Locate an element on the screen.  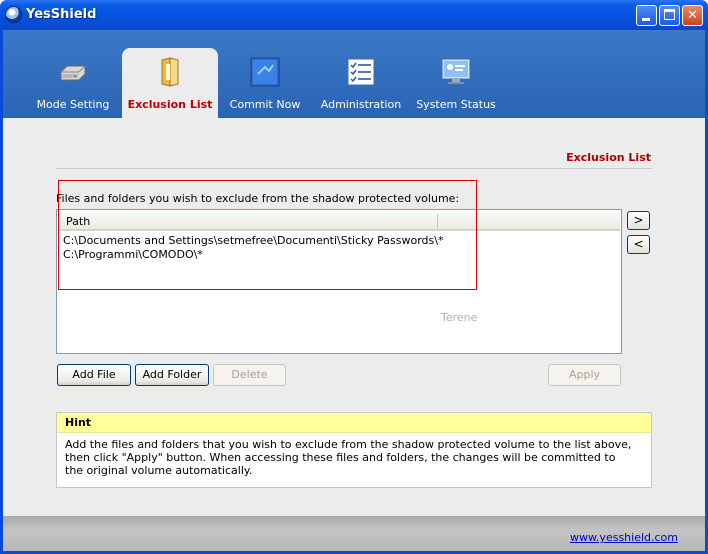
app-icon is located at coordinates (13, 14).